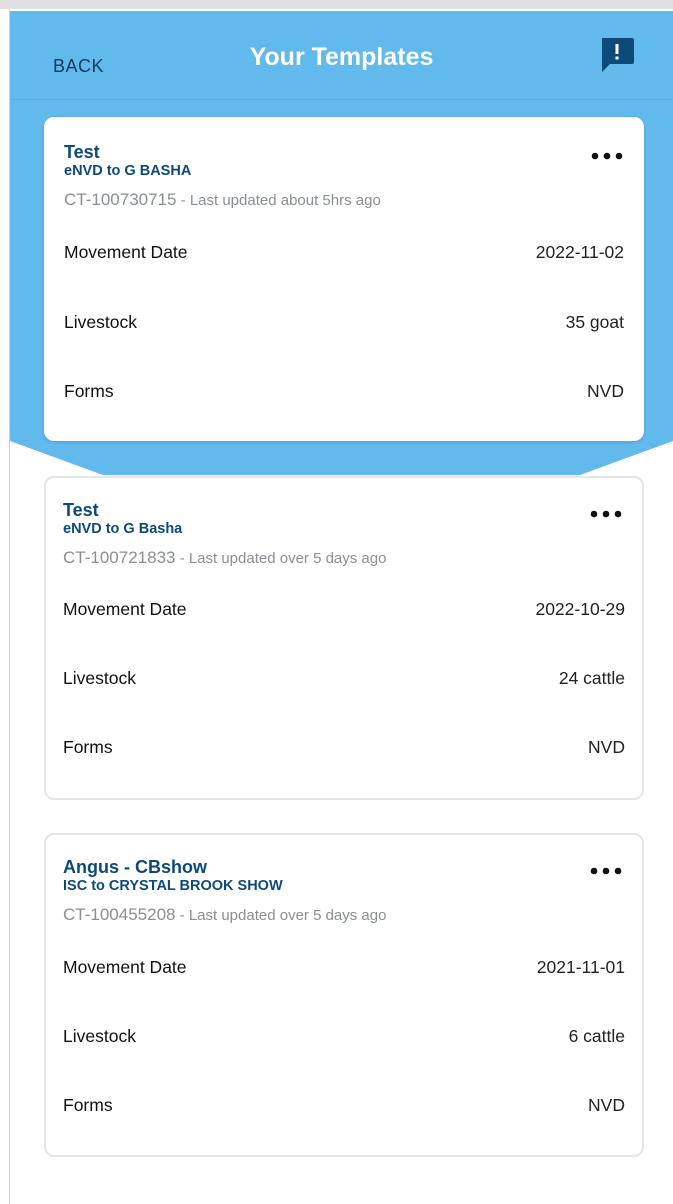 The width and height of the screenshot is (673, 1204). I want to click on feedback-icon, so click(617, 56).